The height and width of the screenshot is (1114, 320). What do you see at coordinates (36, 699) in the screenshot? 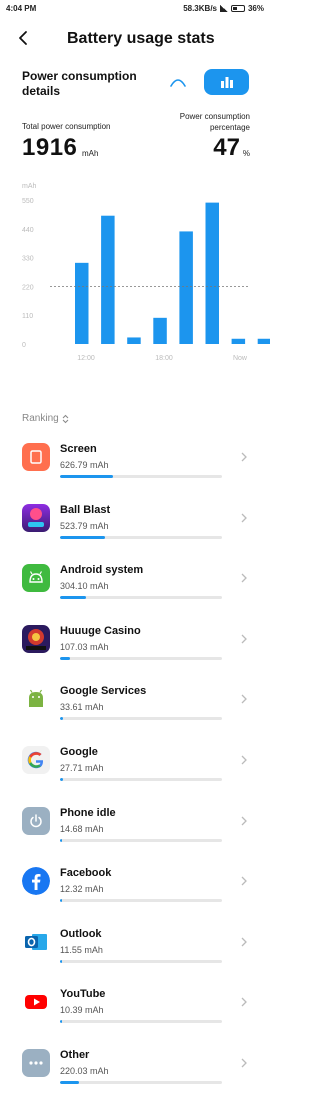
I see `google-services-icon` at bounding box center [36, 699].